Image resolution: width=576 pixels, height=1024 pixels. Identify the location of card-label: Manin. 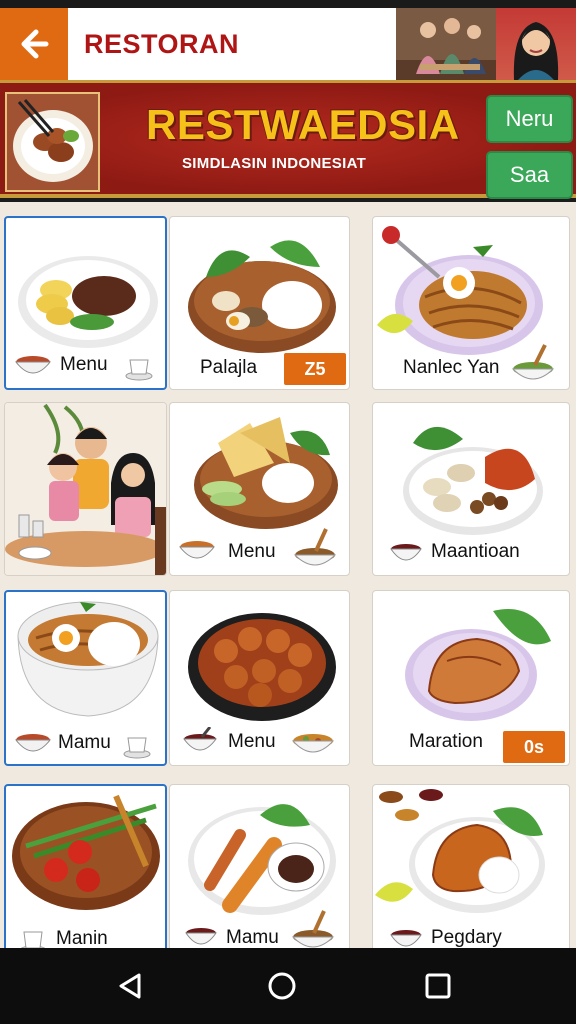
(82, 938).